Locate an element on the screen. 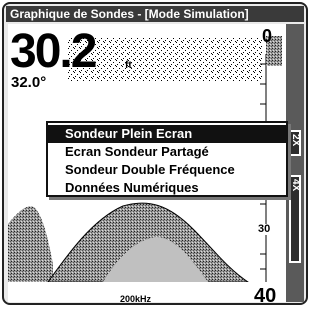  zoom-2x-indicator: 2X is located at coordinates (295, 143).